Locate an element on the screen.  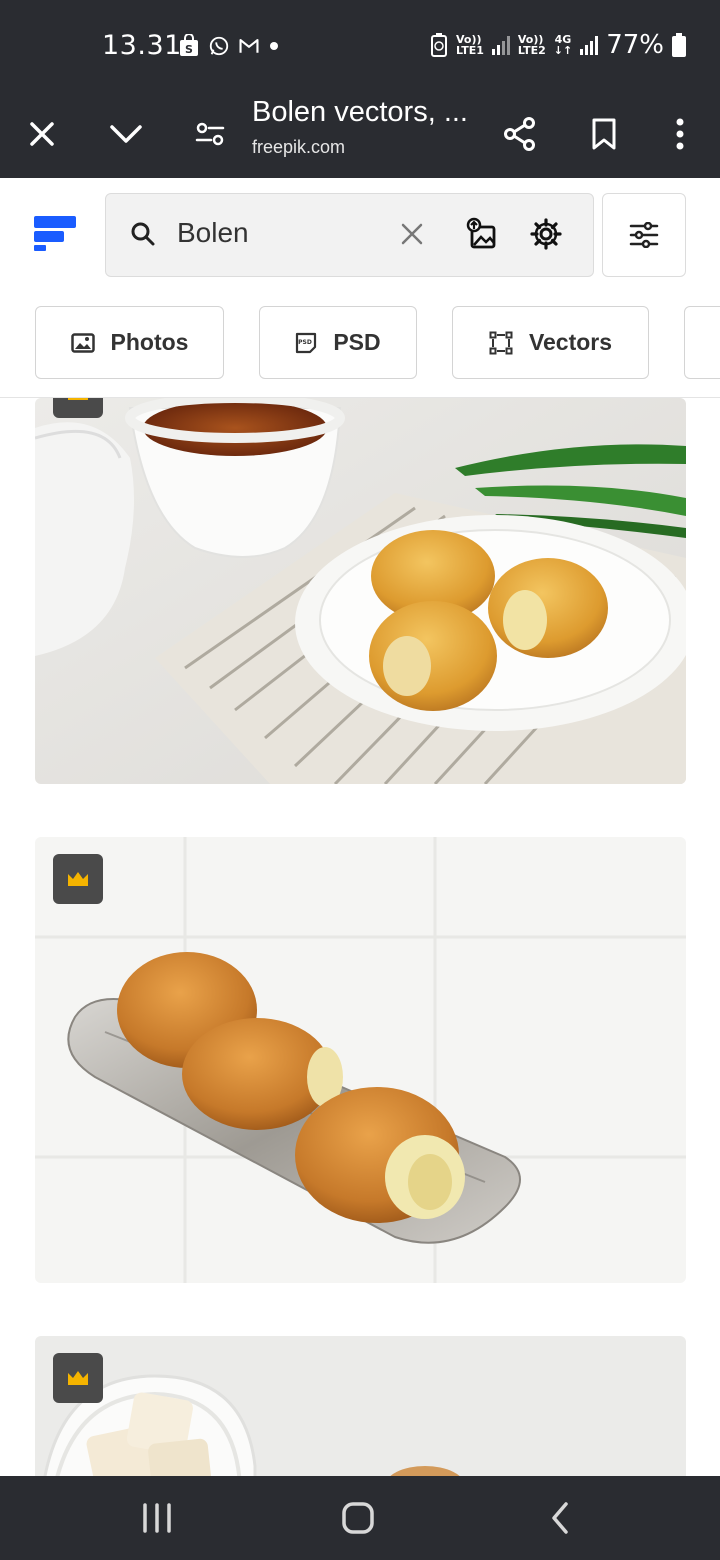
psd-icon: PSD is located at coordinates (306, 342).